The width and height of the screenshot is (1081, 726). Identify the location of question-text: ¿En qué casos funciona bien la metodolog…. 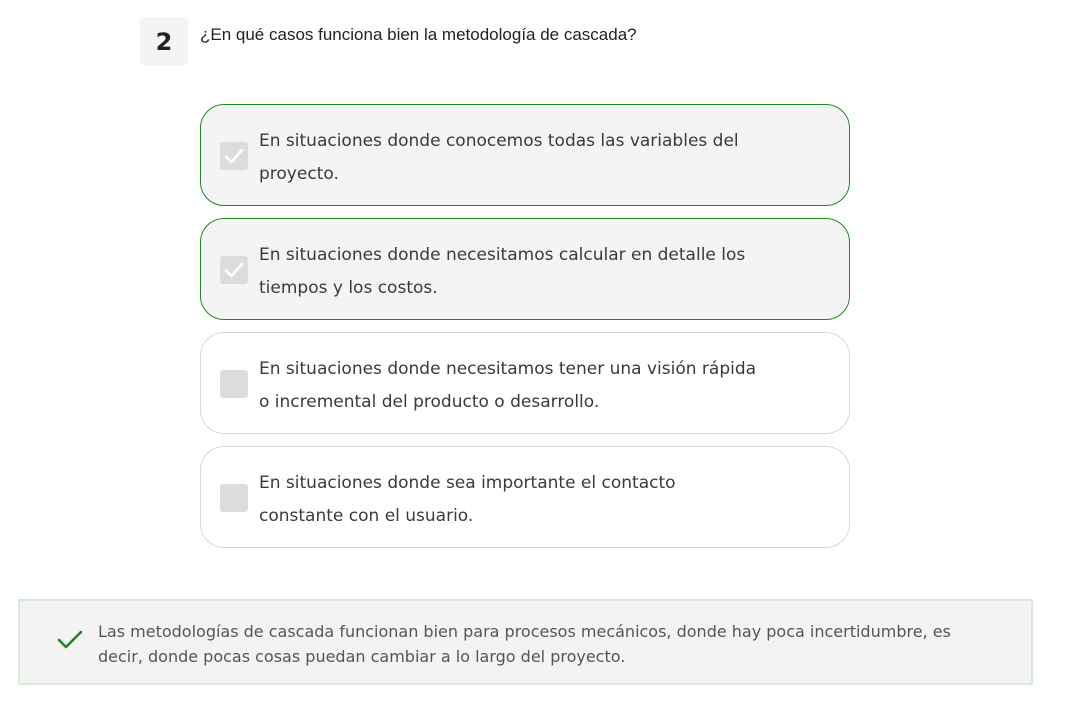
(418, 34).